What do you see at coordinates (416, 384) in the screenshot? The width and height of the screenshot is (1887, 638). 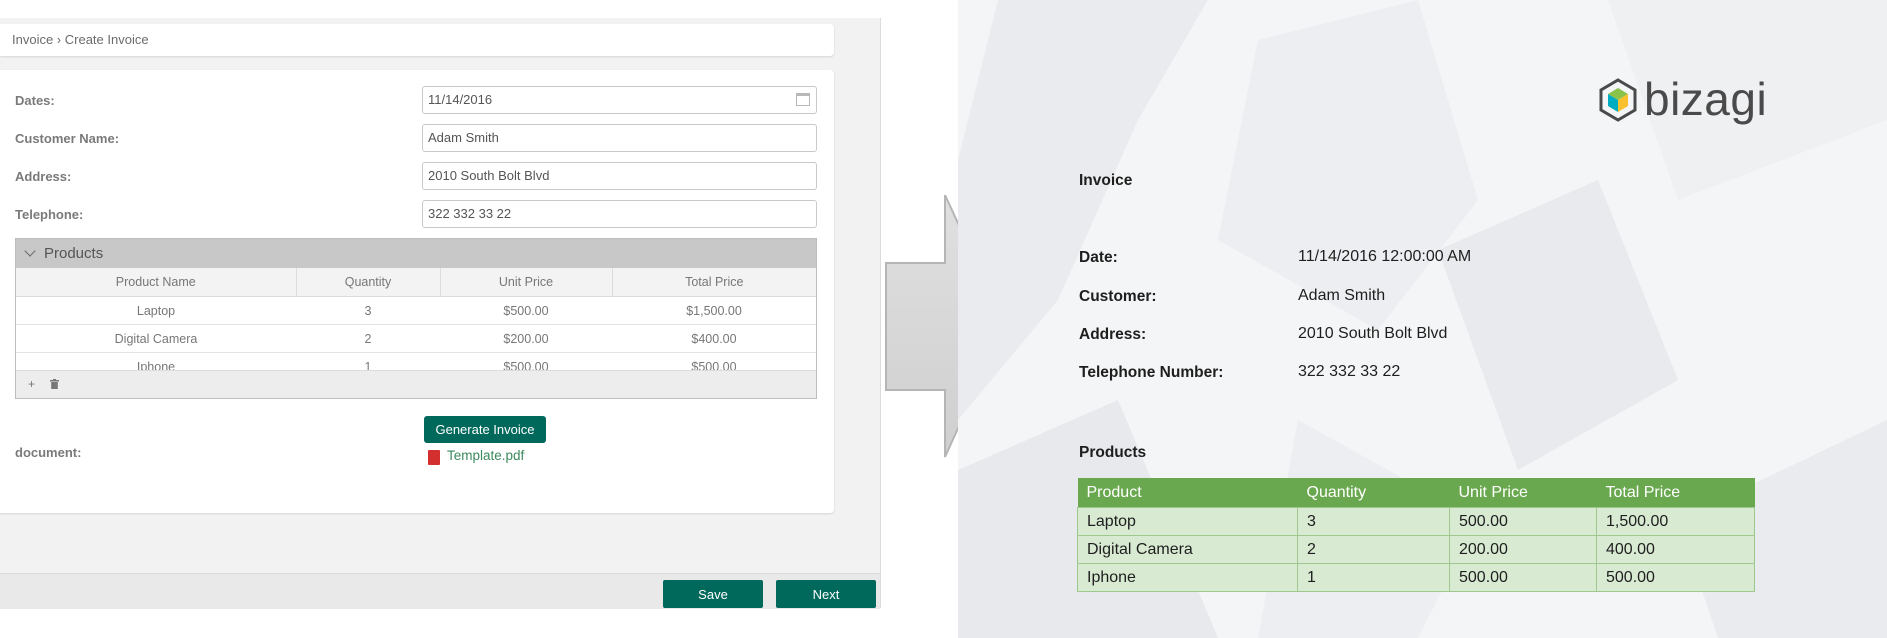 I see `products-grid-footer: +` at bounding box center [416, 384].